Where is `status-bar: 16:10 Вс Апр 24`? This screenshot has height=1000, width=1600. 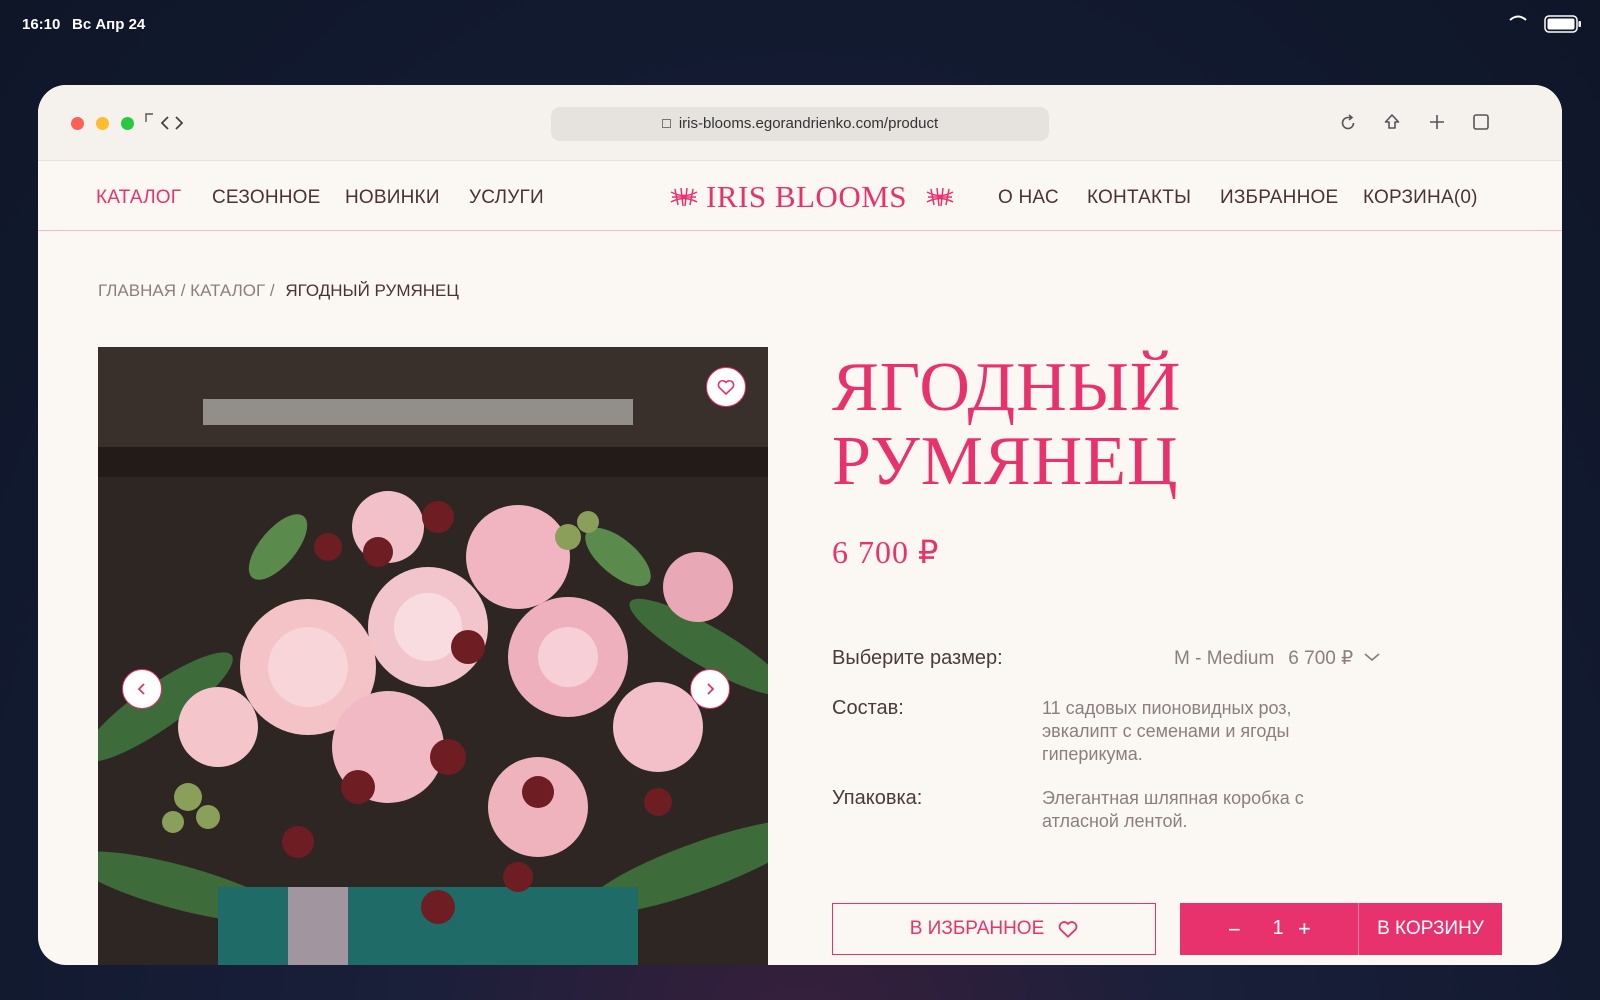
status-bar: 16:10 Вс Апр 24 is located at coordinates (800, 24).